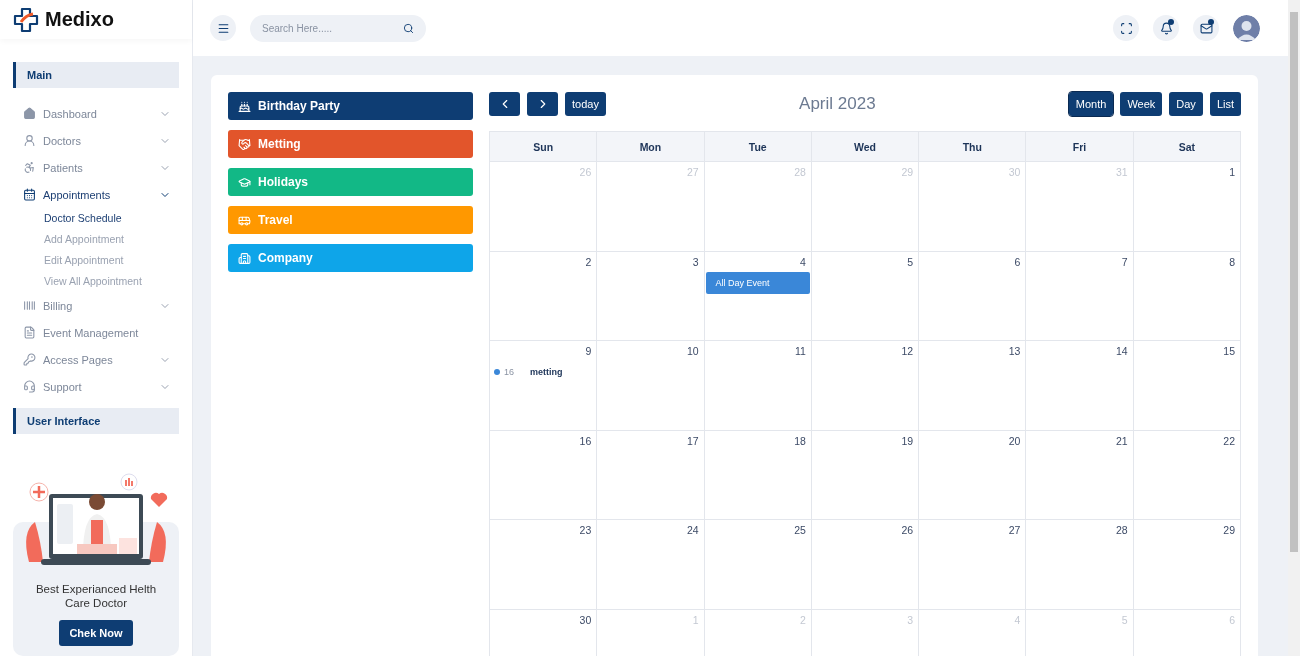 This screenshot has height=656, width=1300. What do you see at coordinates (865, 565) in the screenshot?
I see `day-cell: 26` at bounding box center [865, 565].